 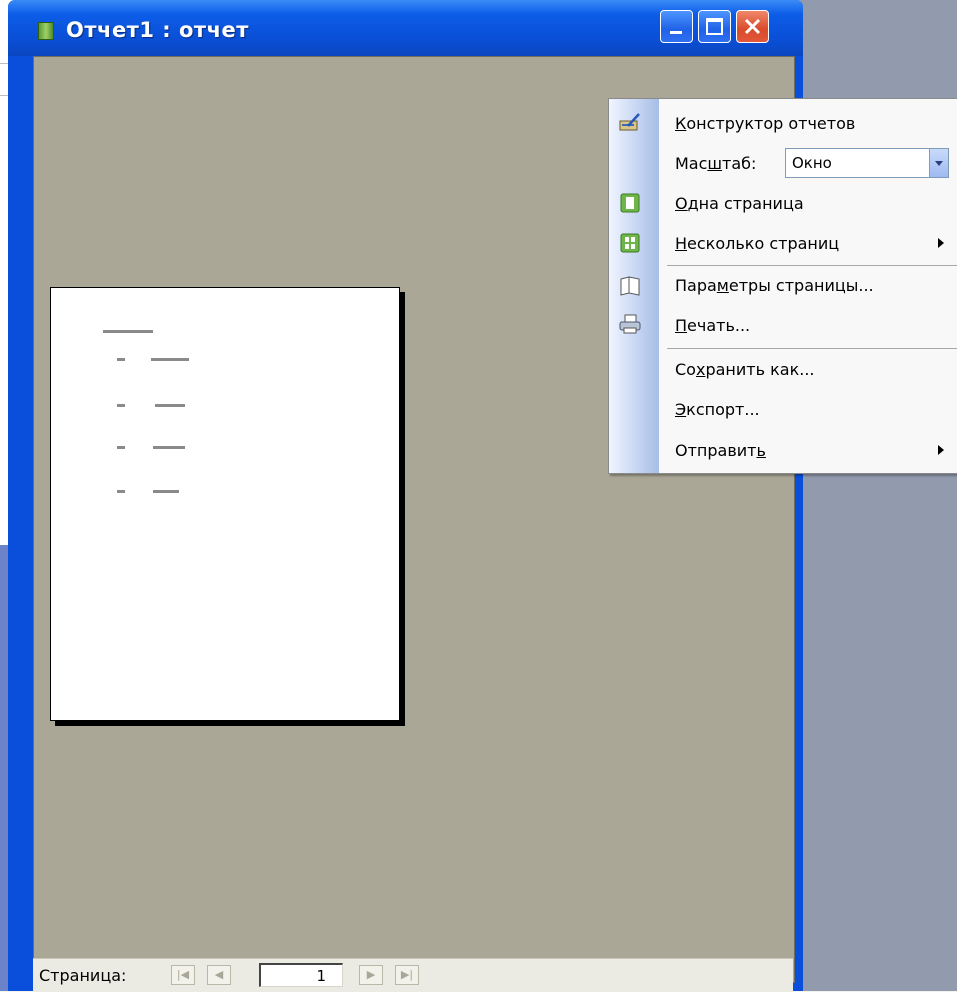 I want to click on previous-page-button: ◀, so click(x=219, y=975).